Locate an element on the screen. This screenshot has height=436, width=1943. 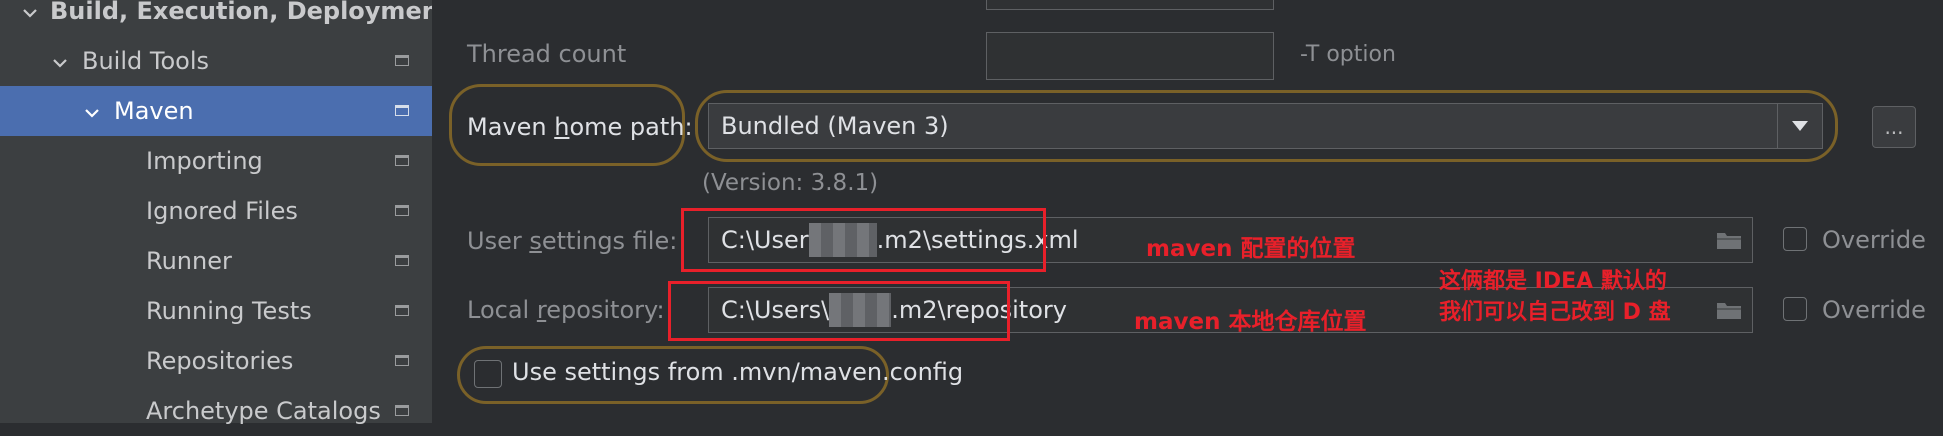
user-settings-override-label: Override is located at coordinates (1874, 240).